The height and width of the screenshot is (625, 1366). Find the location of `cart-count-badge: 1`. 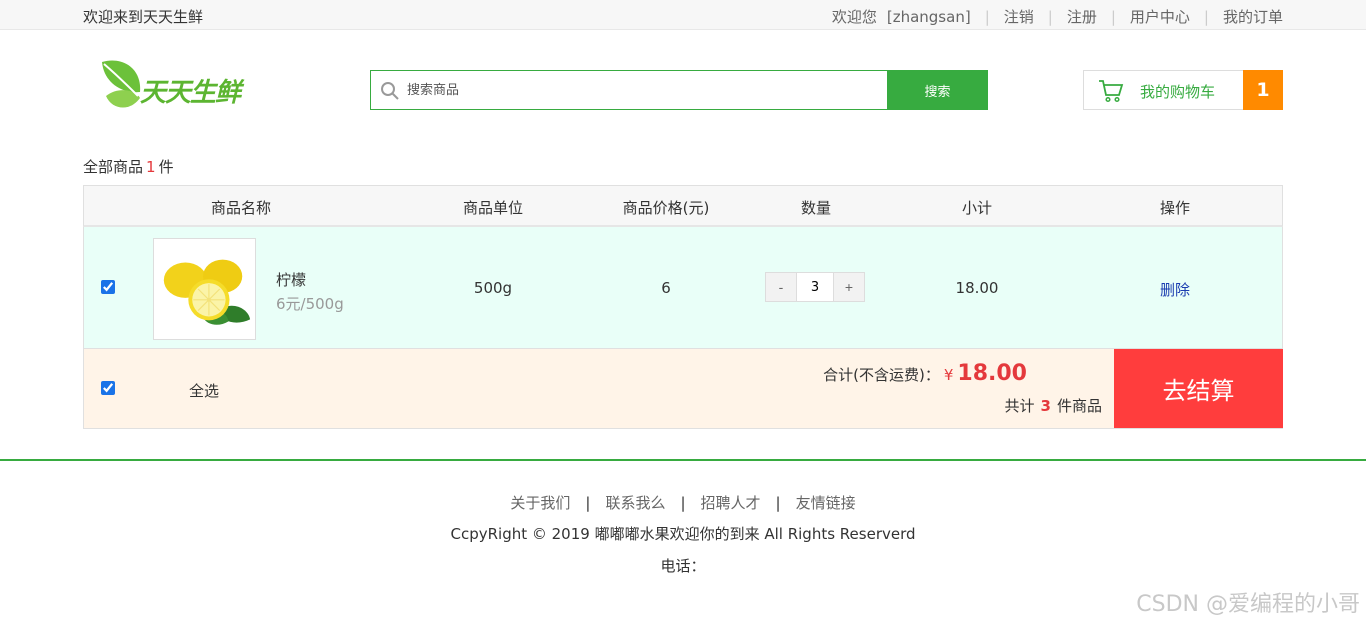

cart-count-badge: 1 is located at coordinates (1263, 90).